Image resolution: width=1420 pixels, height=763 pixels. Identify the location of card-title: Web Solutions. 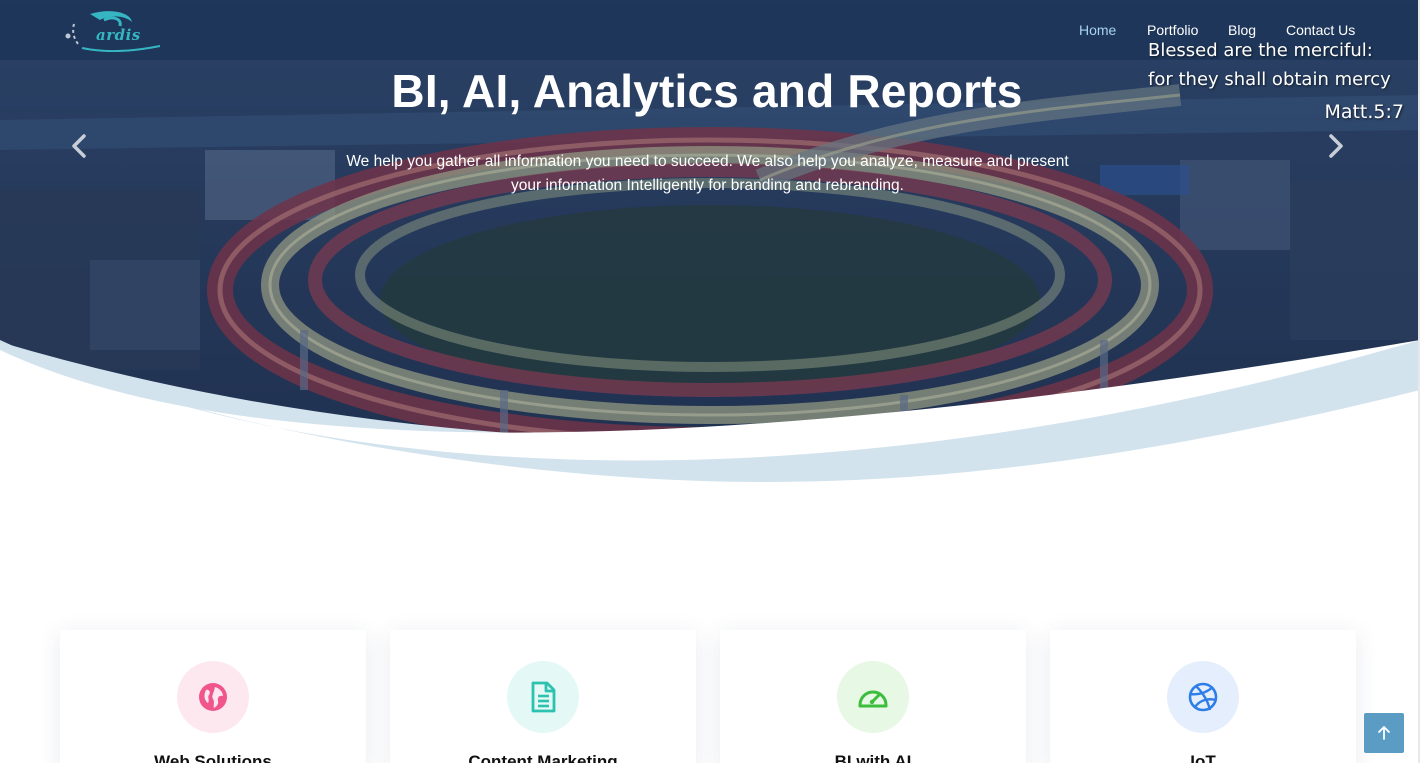
(213, 757).